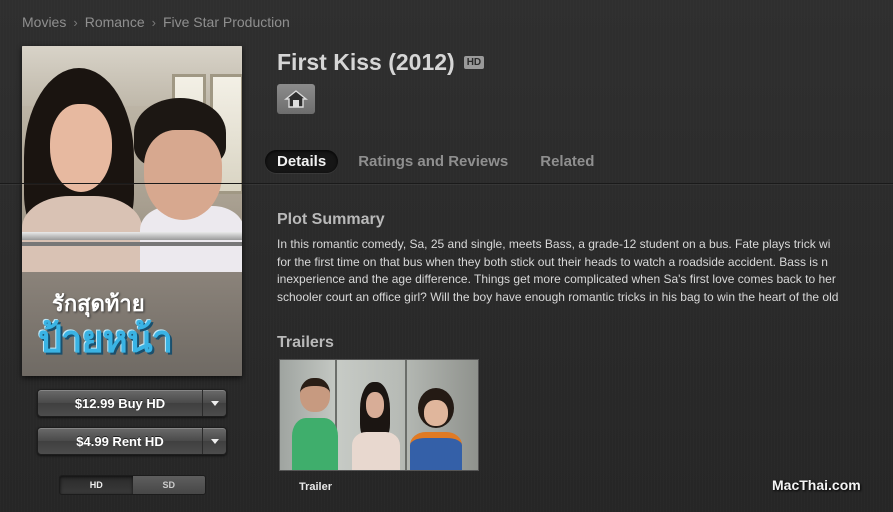 This screenshot has height=512, width=893. I want to click on breadcrumb-romance: Romance, so click(115, 22).